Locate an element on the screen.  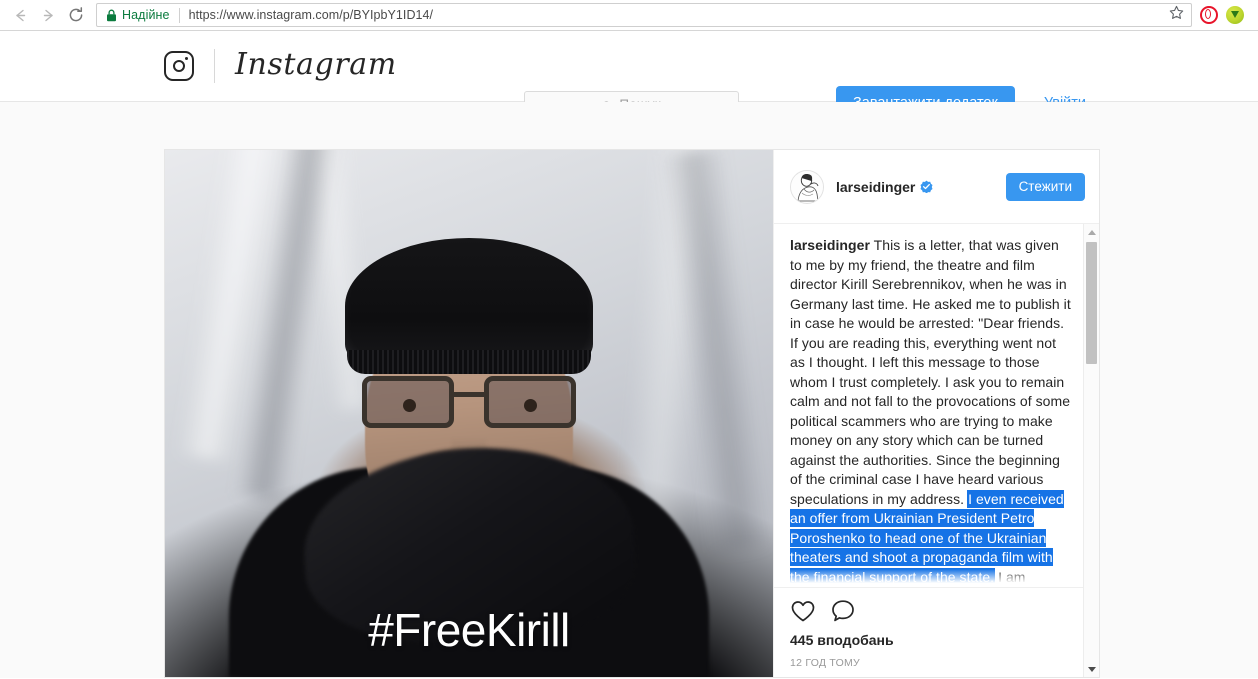
bookmark-button is located at coordinates (1176, 15).